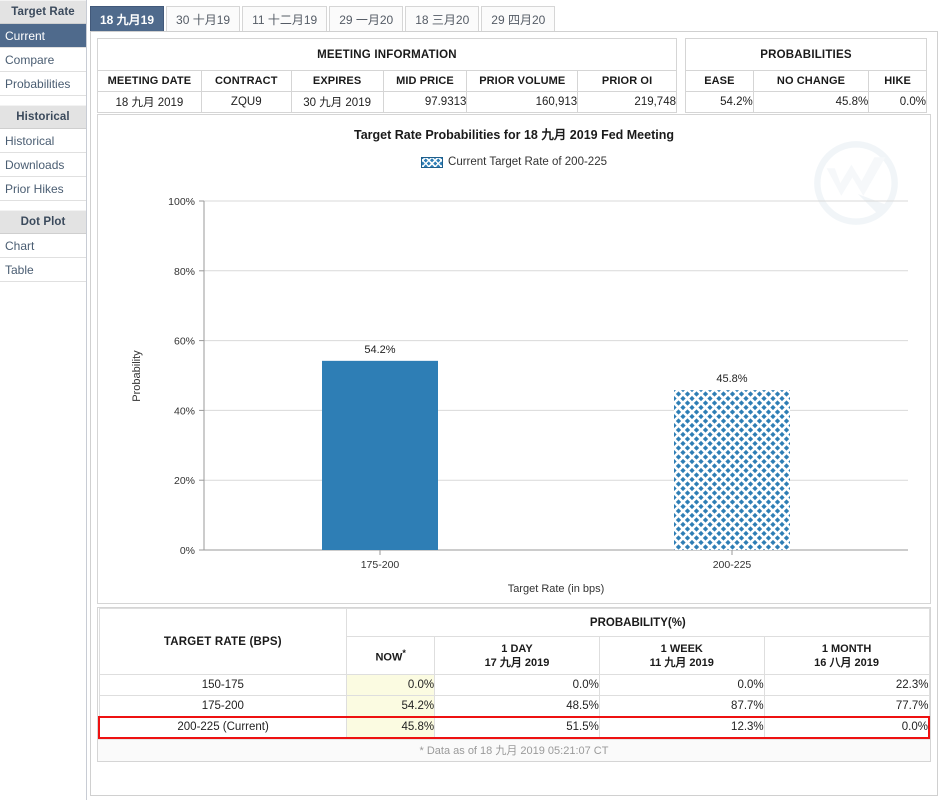  I want to click on sidebar-item-label: Table, so click(19, 269).